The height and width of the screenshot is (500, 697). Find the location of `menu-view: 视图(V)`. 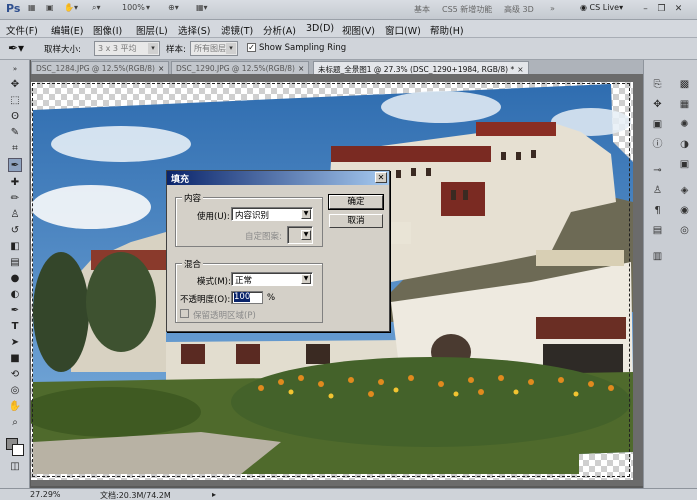

menu-view: 视图(V) is located at coordinates (358, 30).